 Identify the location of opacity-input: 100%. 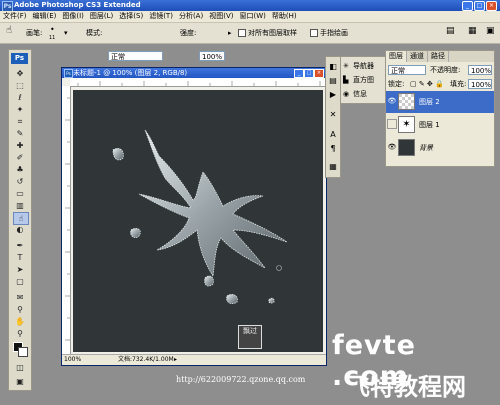
(480, 70).